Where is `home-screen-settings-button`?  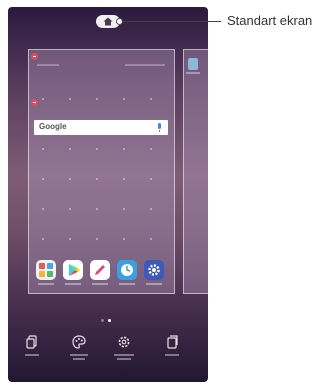
home-screen-settings-button is located at coordinates (124, 347).